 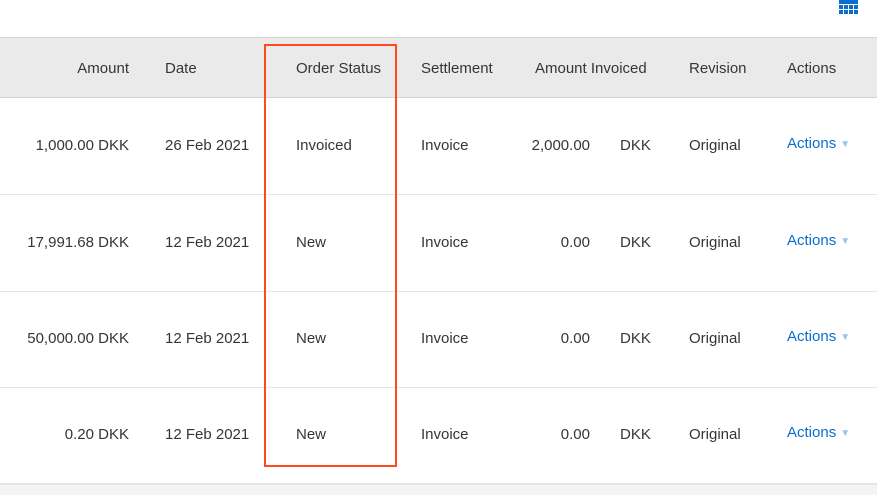 What do you see at coordinates (96, 434) in the screenshot?
I see `amount-cell: 0.20 DKK` at bounding box center [96, 434].